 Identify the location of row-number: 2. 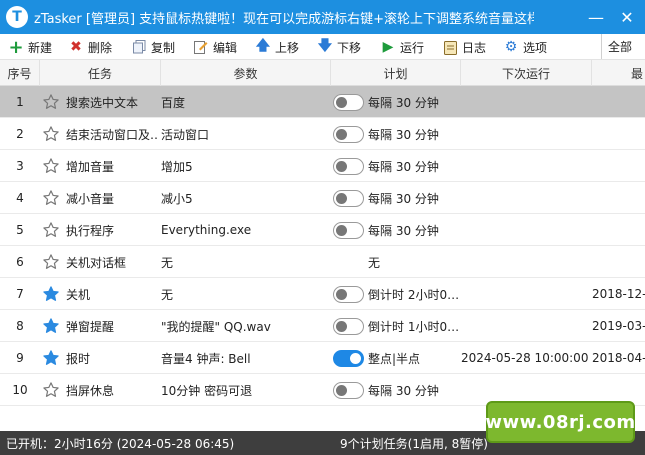
(20, 134).